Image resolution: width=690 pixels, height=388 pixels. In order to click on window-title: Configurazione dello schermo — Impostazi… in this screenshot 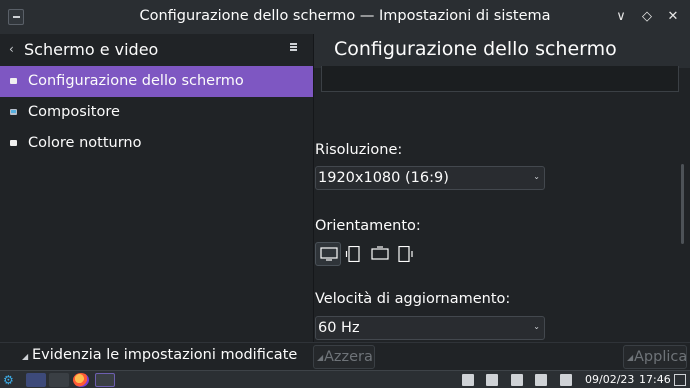, I will do `click(345, 16)`.